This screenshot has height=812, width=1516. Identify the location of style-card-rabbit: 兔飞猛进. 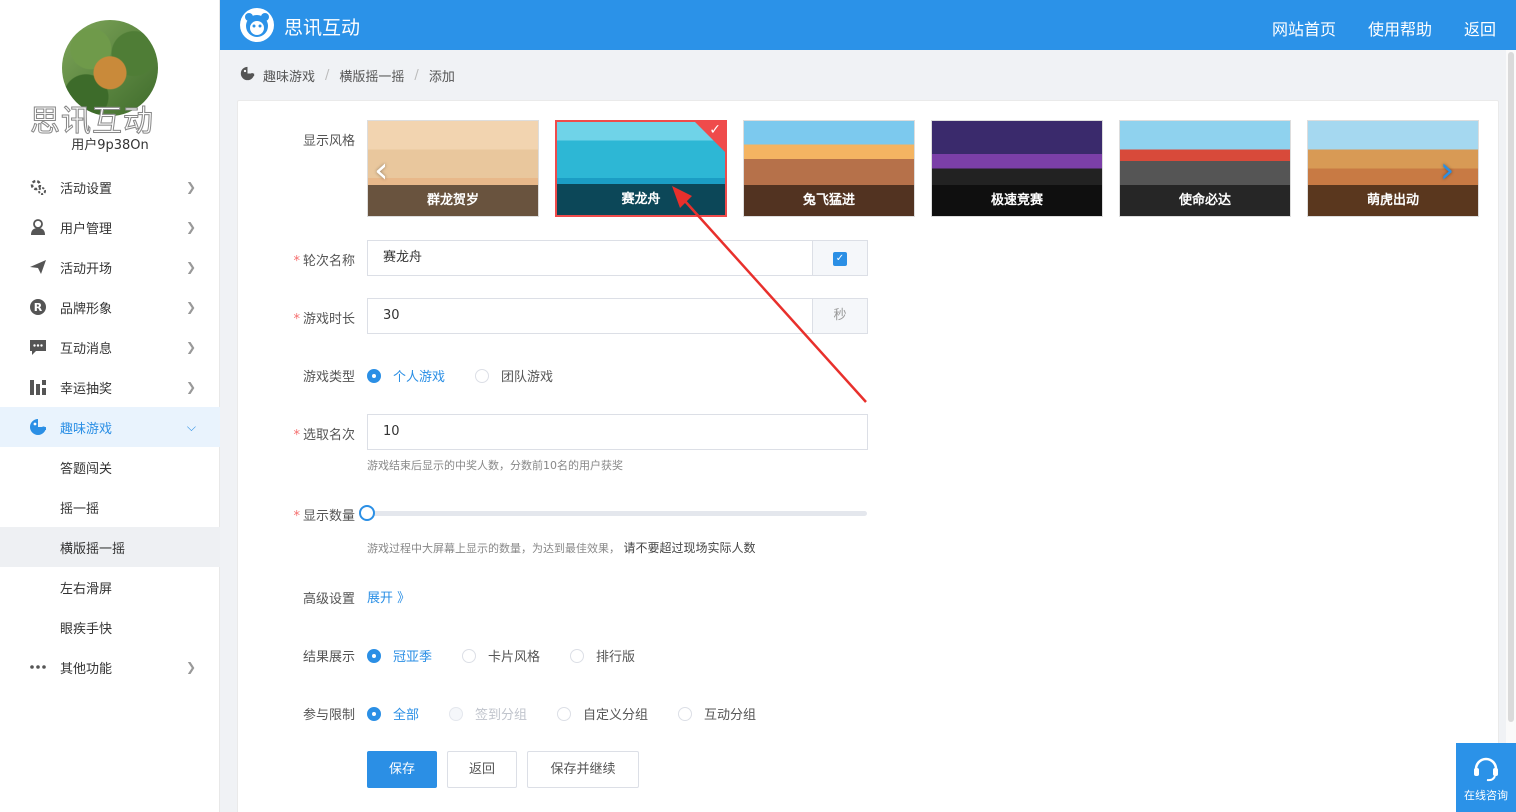
(829, 168).